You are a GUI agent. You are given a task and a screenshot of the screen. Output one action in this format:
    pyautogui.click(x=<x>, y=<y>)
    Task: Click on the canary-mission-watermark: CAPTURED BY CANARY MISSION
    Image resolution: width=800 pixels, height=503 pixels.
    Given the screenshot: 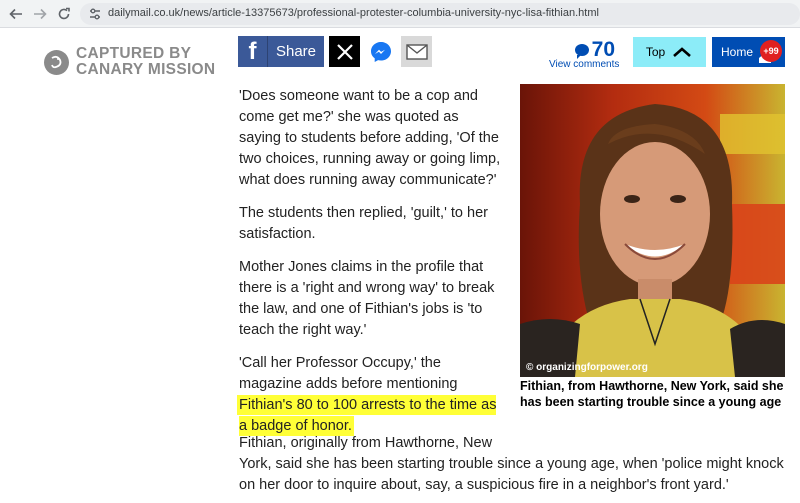 What is the action you would take?
    pyautogui.click(x=129, y=62)
    